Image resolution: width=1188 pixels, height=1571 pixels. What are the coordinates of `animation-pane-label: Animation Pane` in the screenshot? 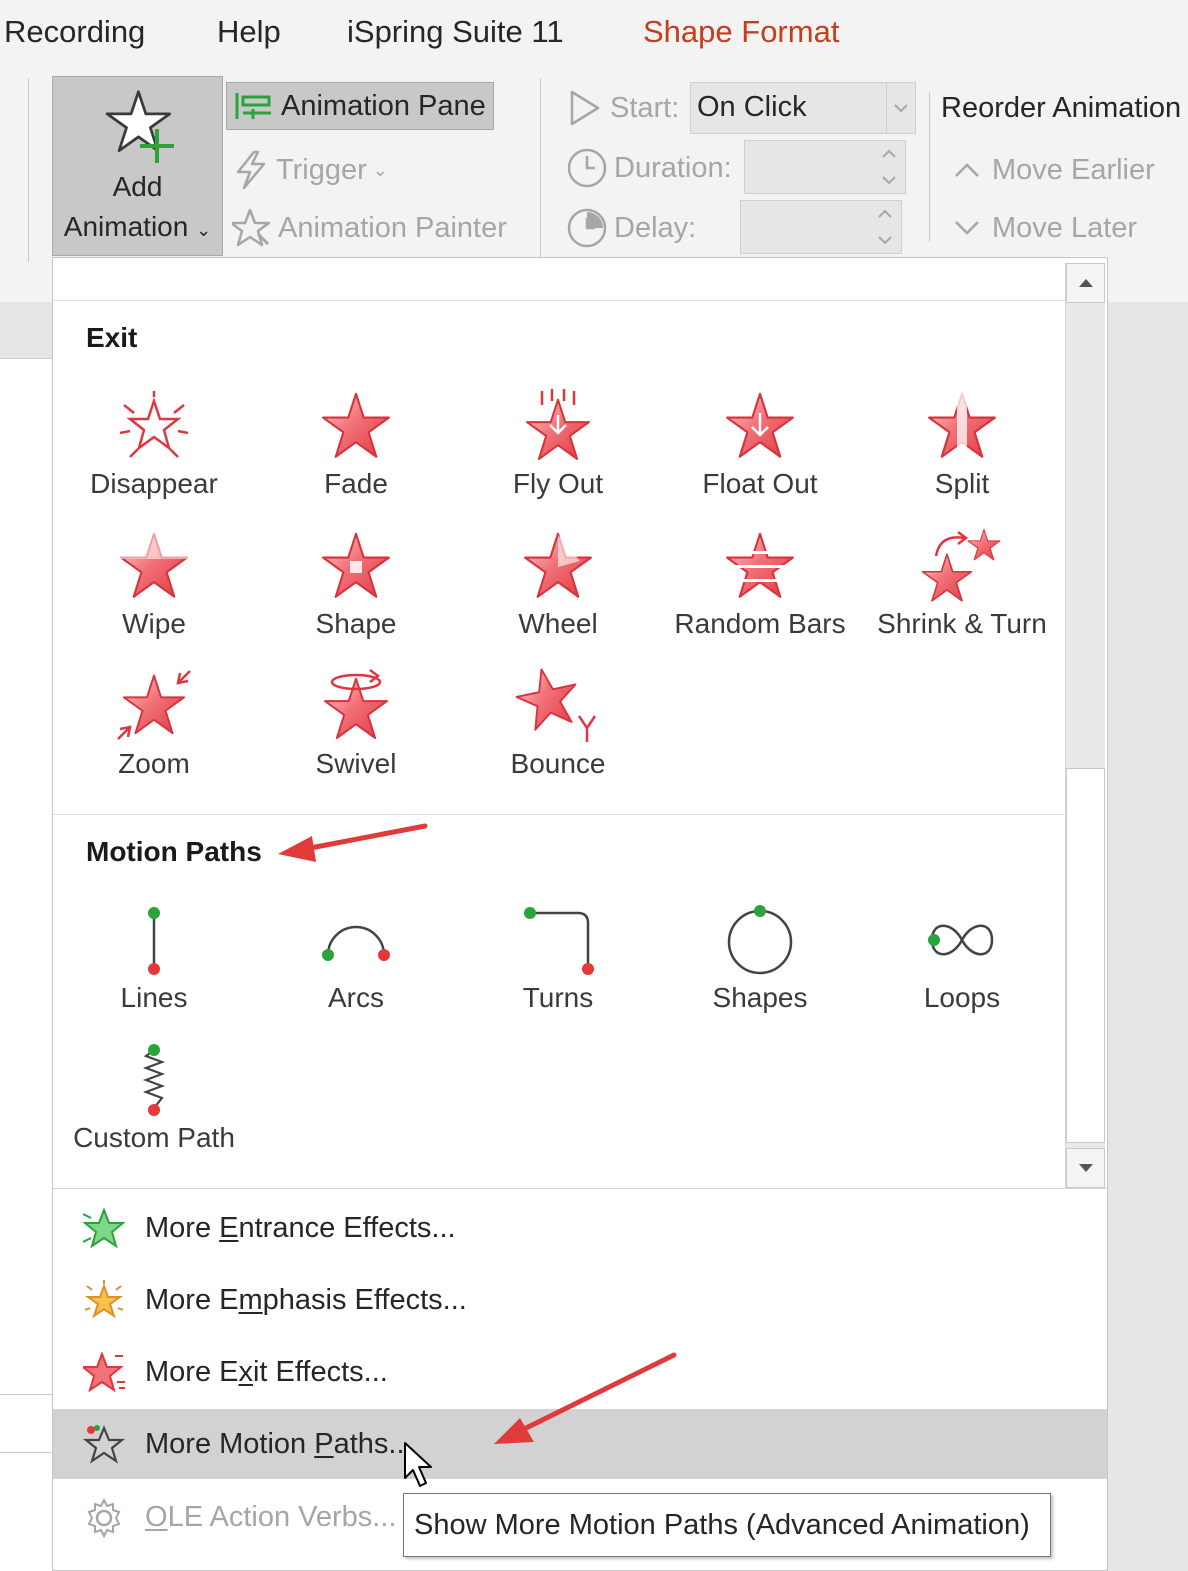 It's located at (383, 105).